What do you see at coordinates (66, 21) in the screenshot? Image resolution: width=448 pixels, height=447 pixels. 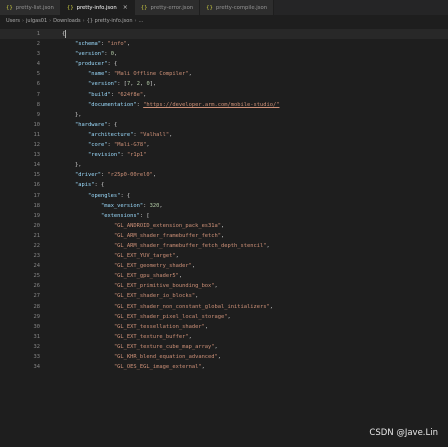 I see `breadcrumb-item: Downloads` at bounding box center [66, 21].